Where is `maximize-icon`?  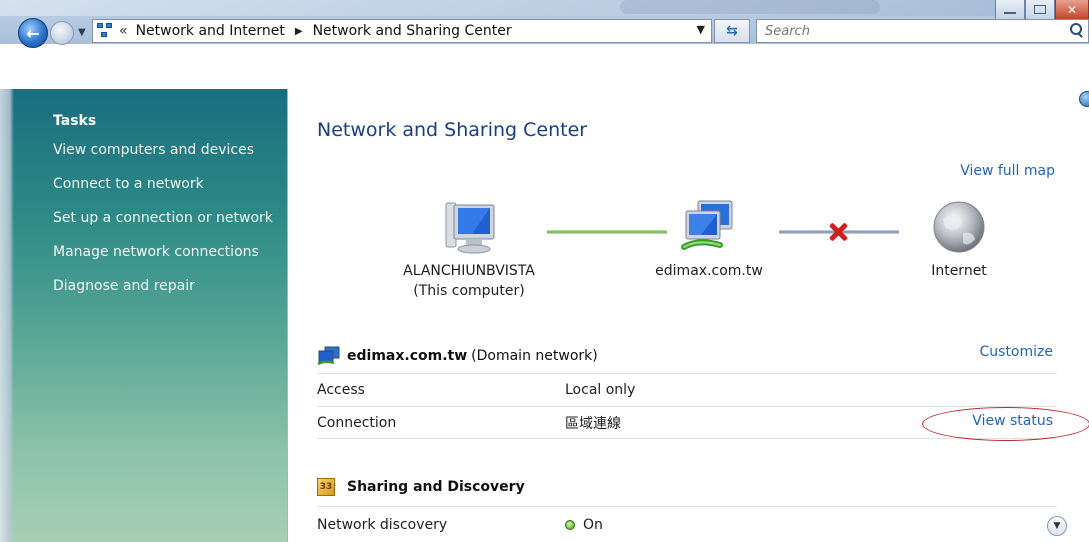
maximize-icon is located at coordinates (1040, 9).